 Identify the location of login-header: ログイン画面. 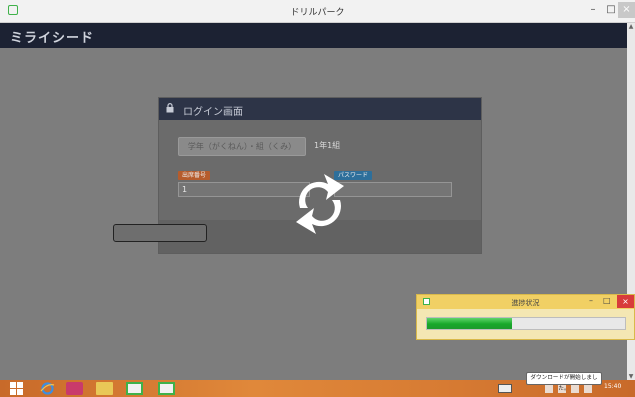
(320, 109).